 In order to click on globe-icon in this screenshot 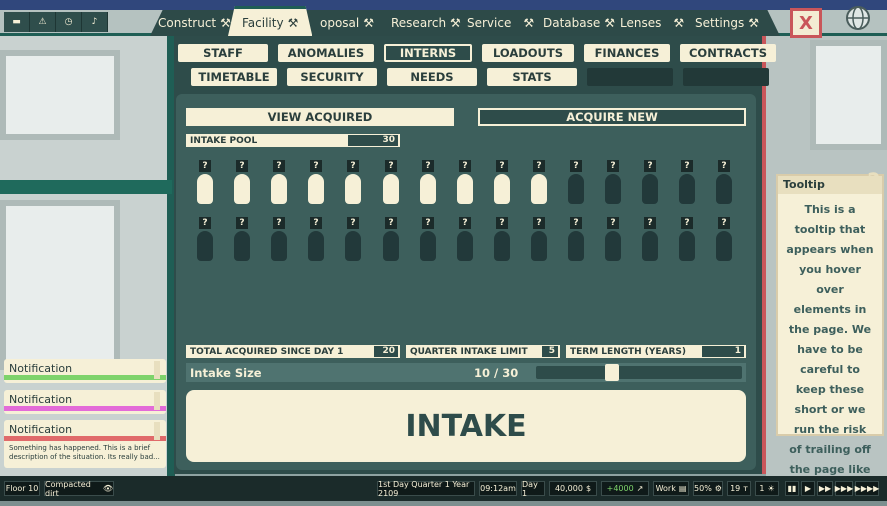, I will do `click(858, 18)`.